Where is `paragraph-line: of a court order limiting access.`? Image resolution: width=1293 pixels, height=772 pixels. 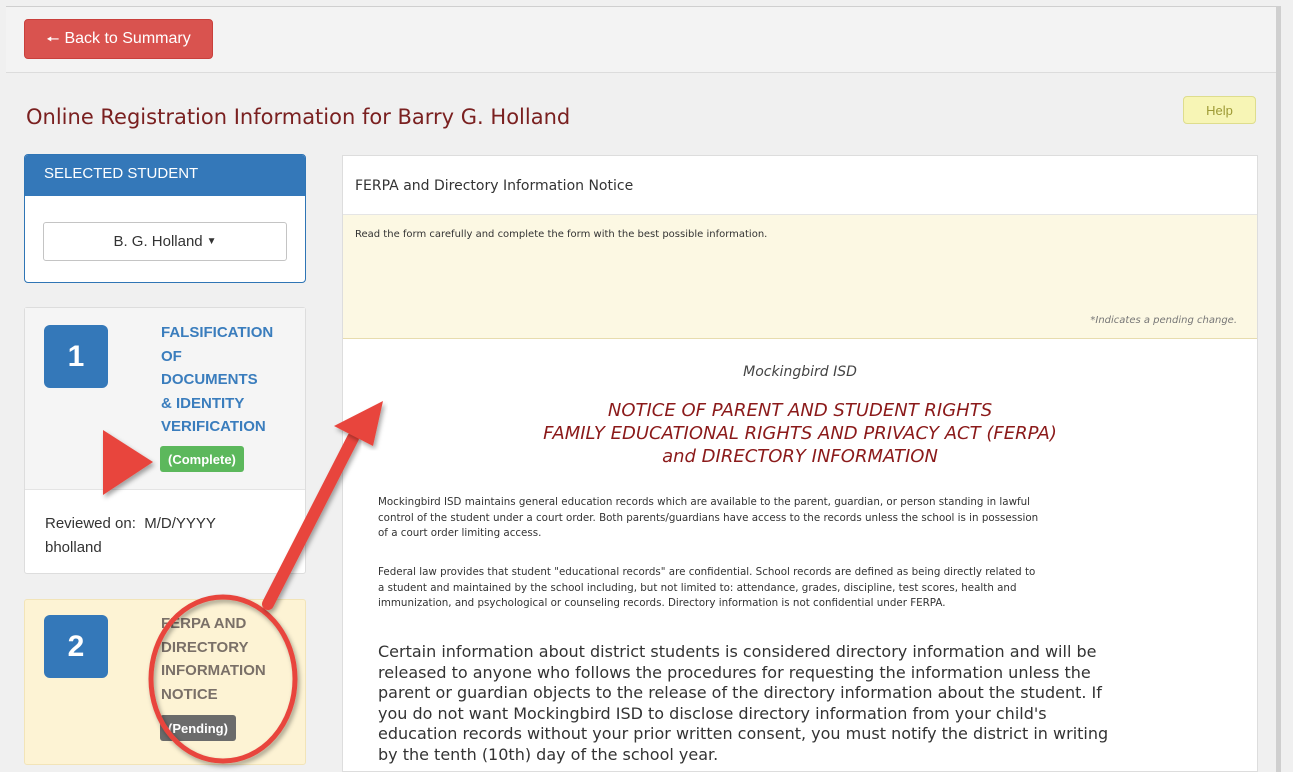 paragraph-line: of a court order limiting access. is located at coordinates (460, 533).